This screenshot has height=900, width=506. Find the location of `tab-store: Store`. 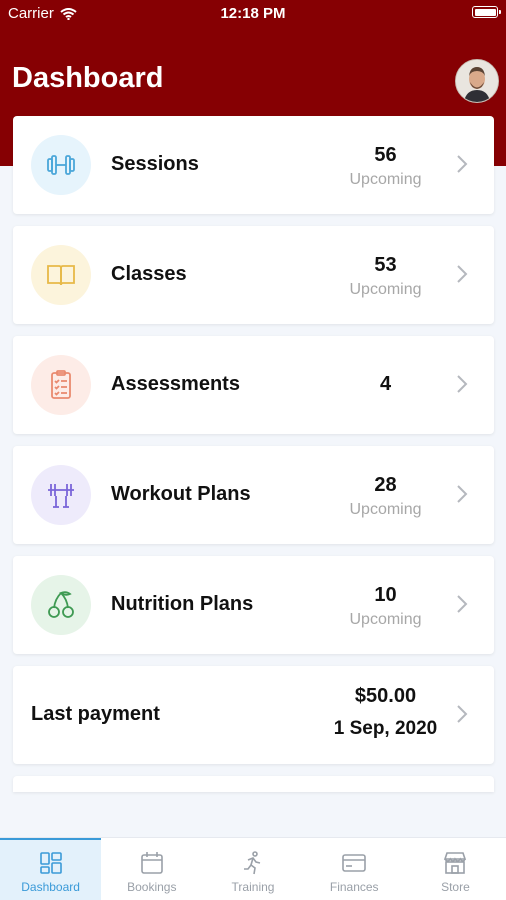

tab-store: Store is located at coordinates (455, 869).